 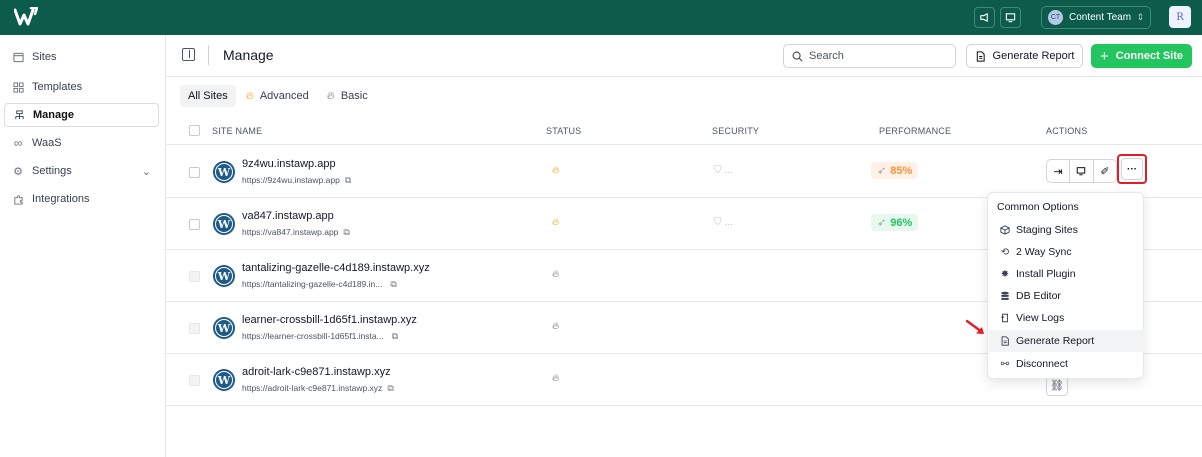 What do you see at coordinates (61, 199) in the screenshot?
I see `sidebar-item-label: Integrations` at bounding box center [61, 199].